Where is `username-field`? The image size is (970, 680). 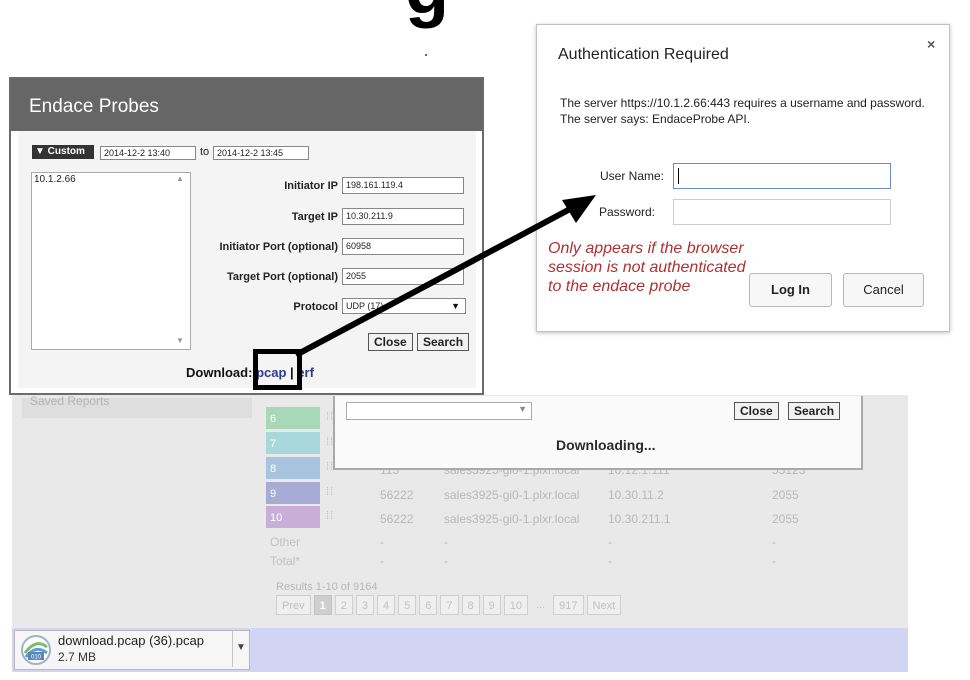 username-field is located at coordinates (782, 176).